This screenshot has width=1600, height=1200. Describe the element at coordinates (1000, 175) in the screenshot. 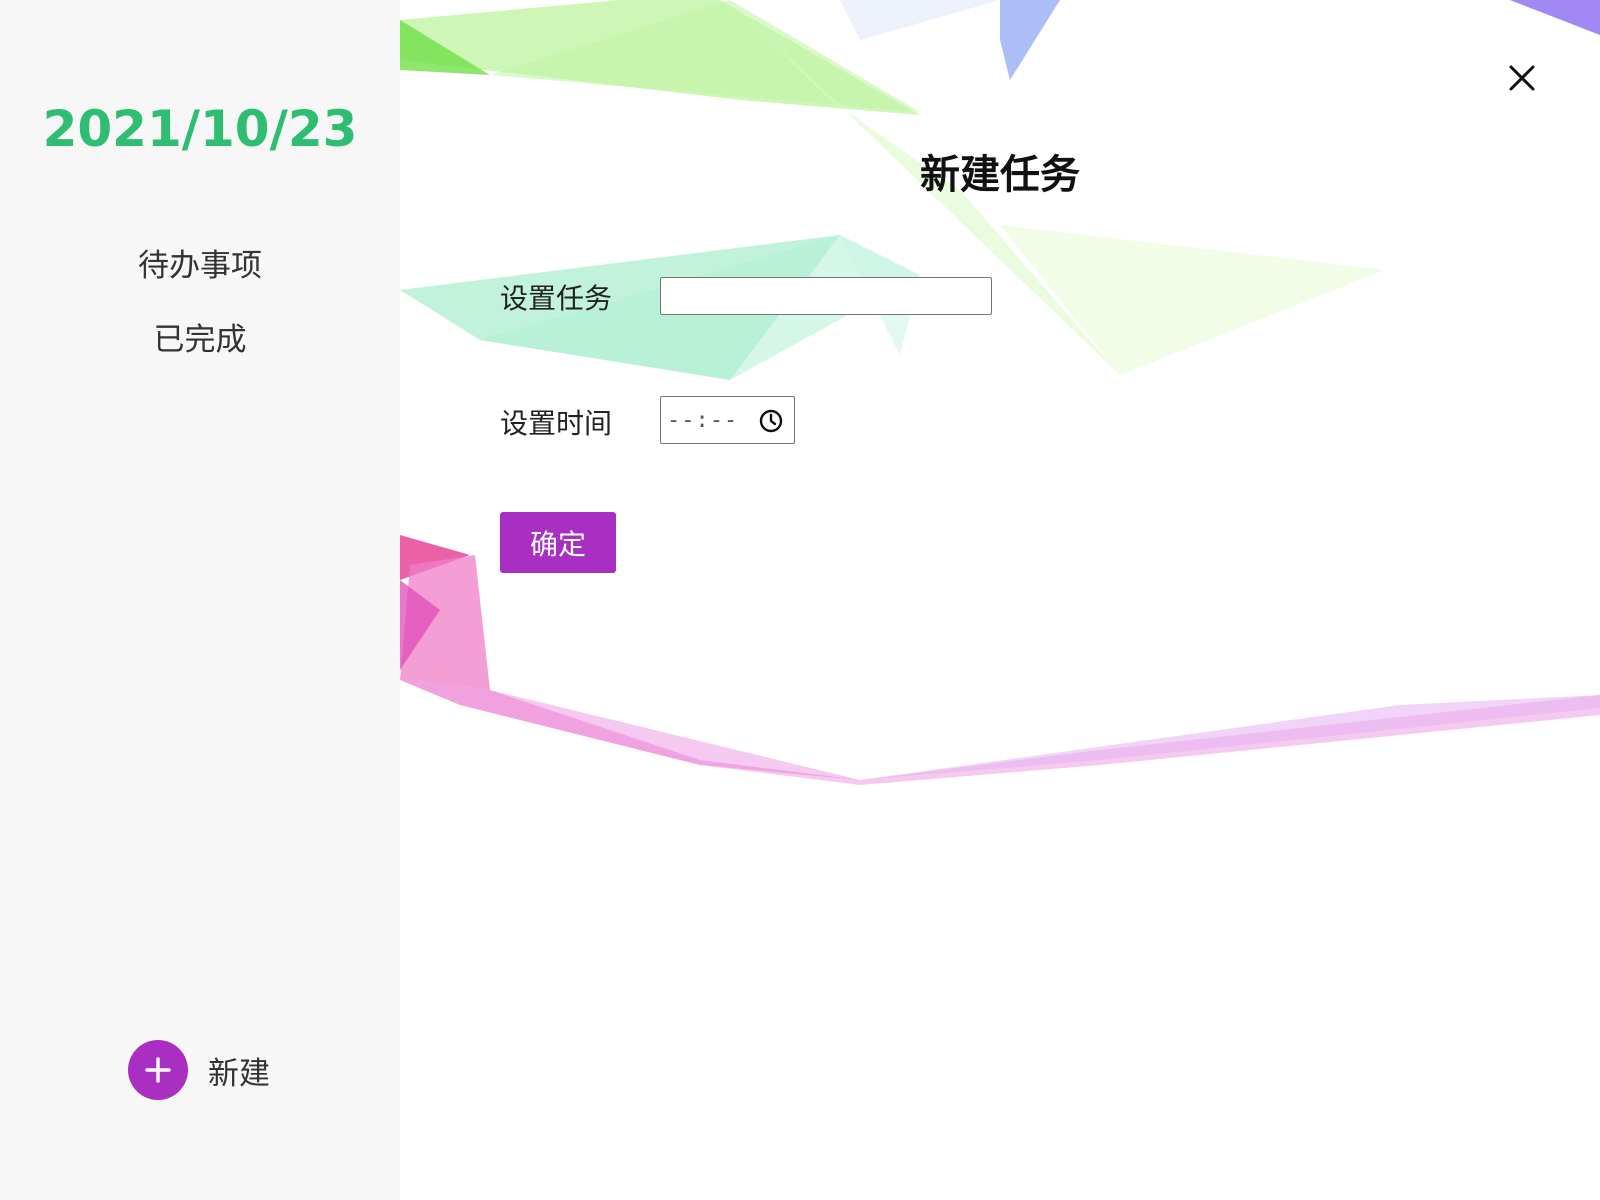

I see `dialog-title: 新建任务` at that location.